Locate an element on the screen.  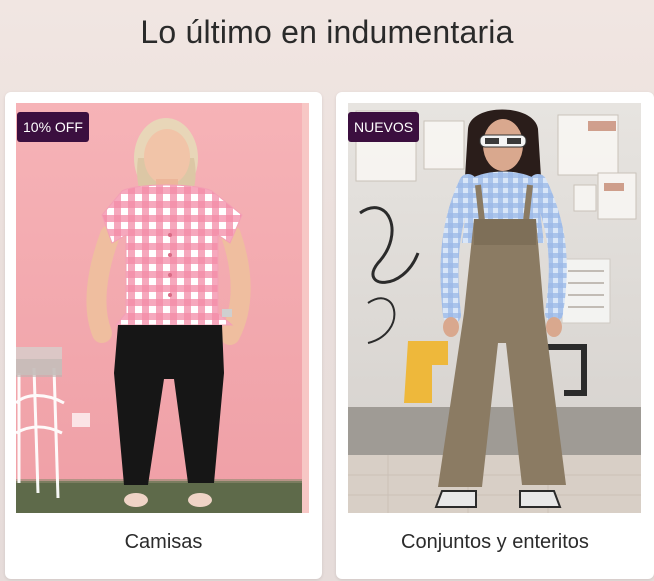
new-badge: NUEVOS is located at coordinates (384, 127).